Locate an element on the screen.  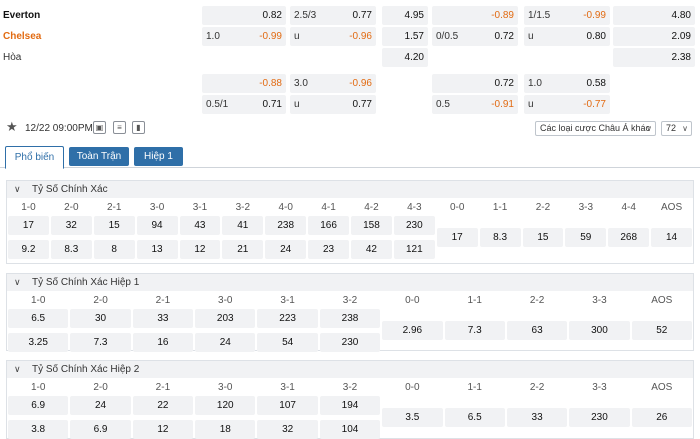
score-odds-cell: 54 is located at coordinates (287, 342).